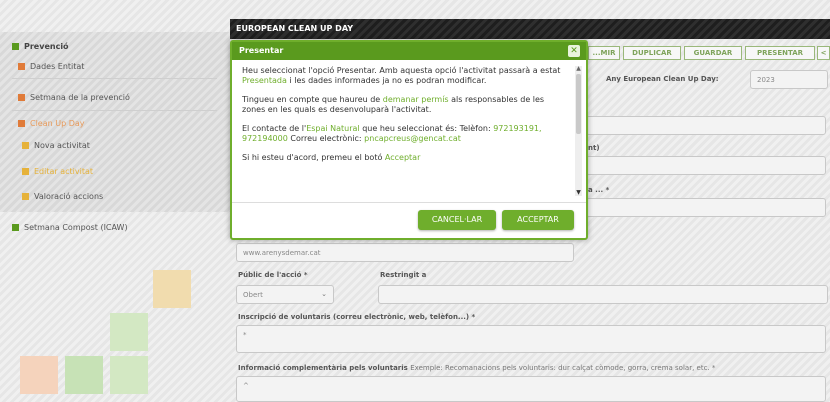 Image resolution: width=830 pixels, height=402 pixels. I want to click on sidebar-item-prevencio: Prevenció, so click(40, 46).